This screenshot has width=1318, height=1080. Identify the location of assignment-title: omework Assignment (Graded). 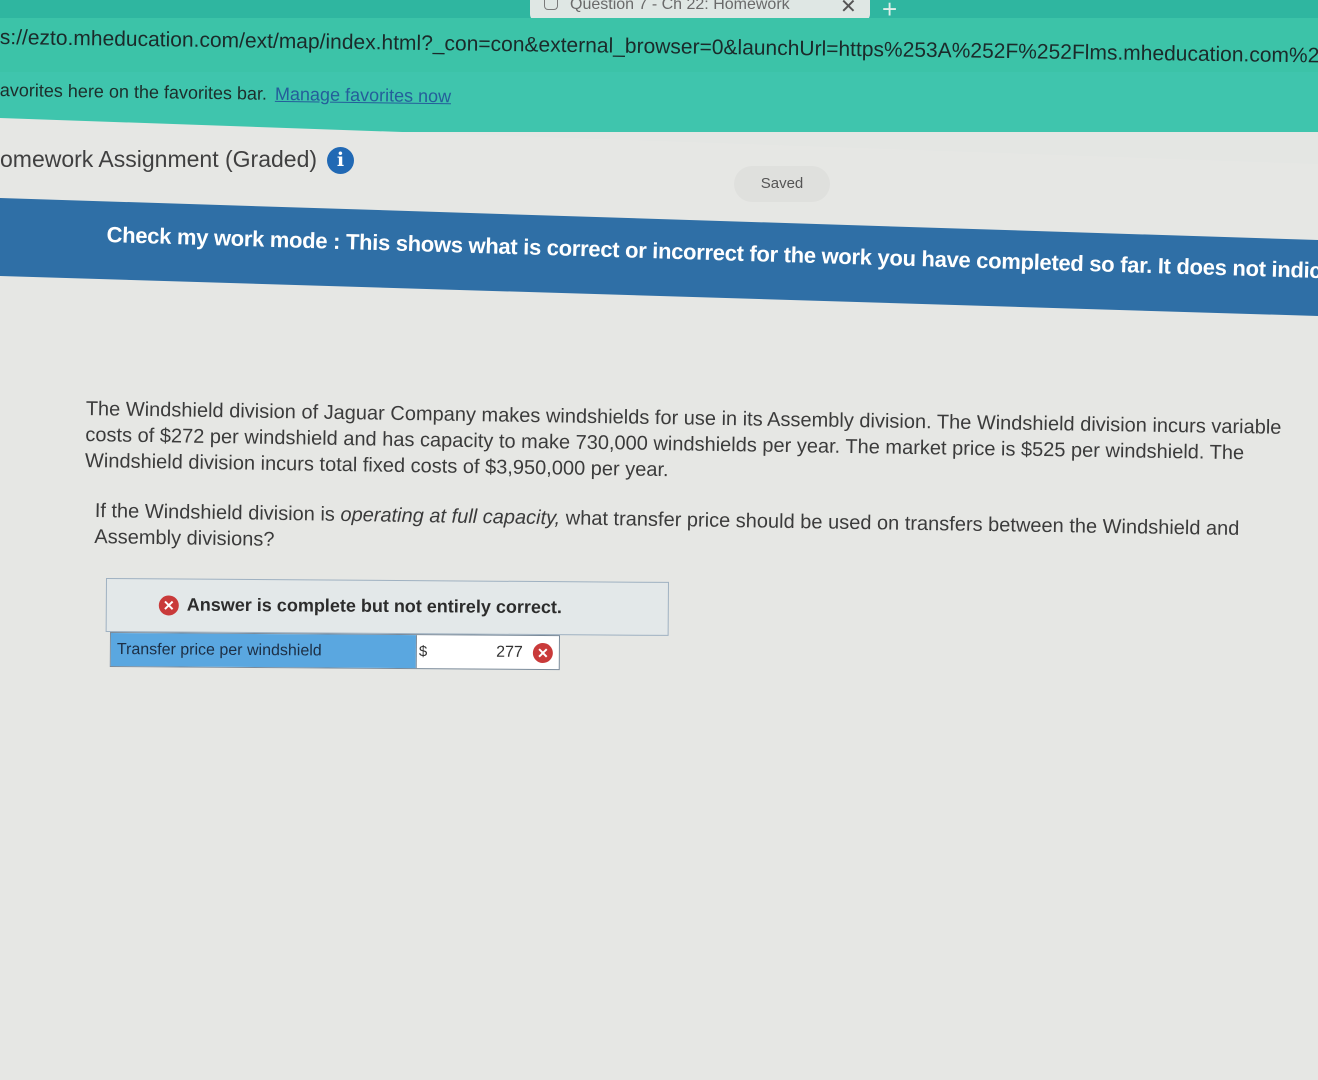
(159, 159).